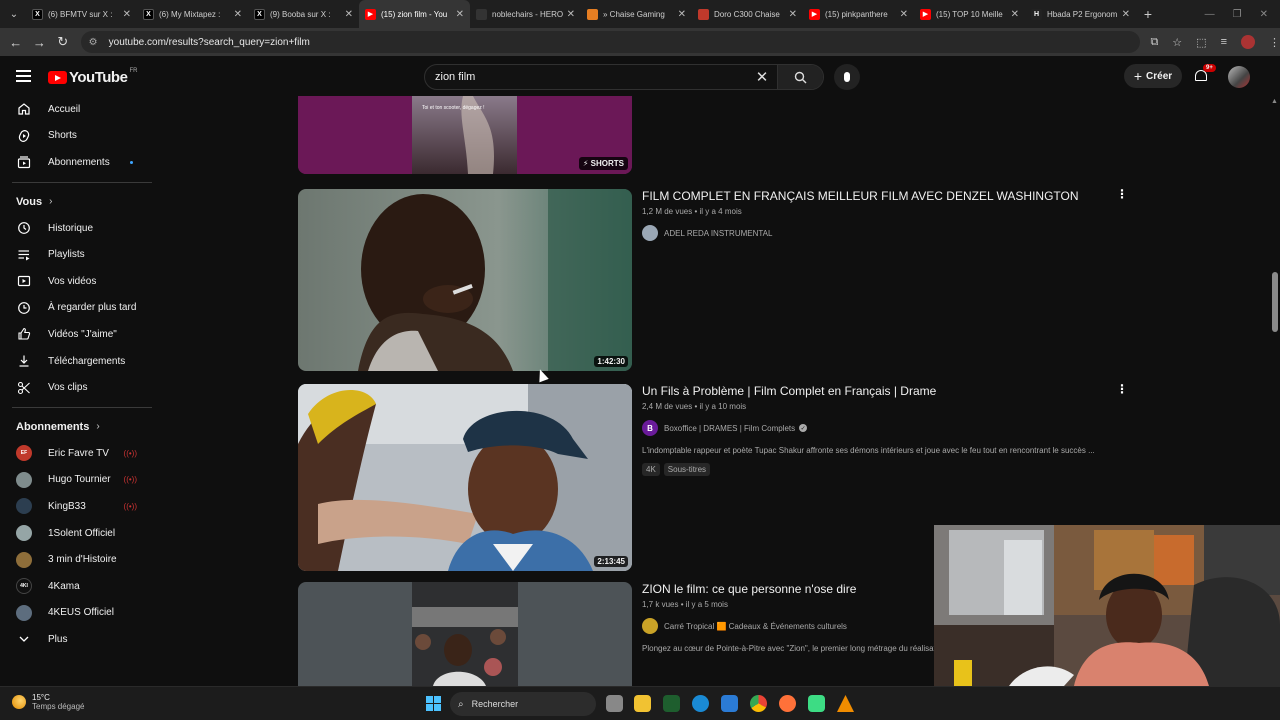 The width and height of the screenshot is (1280, 720). Describe the element at coordinates (1177, 42) in the screenshot. I see `bookmark-star-icon: ☆` at that location.